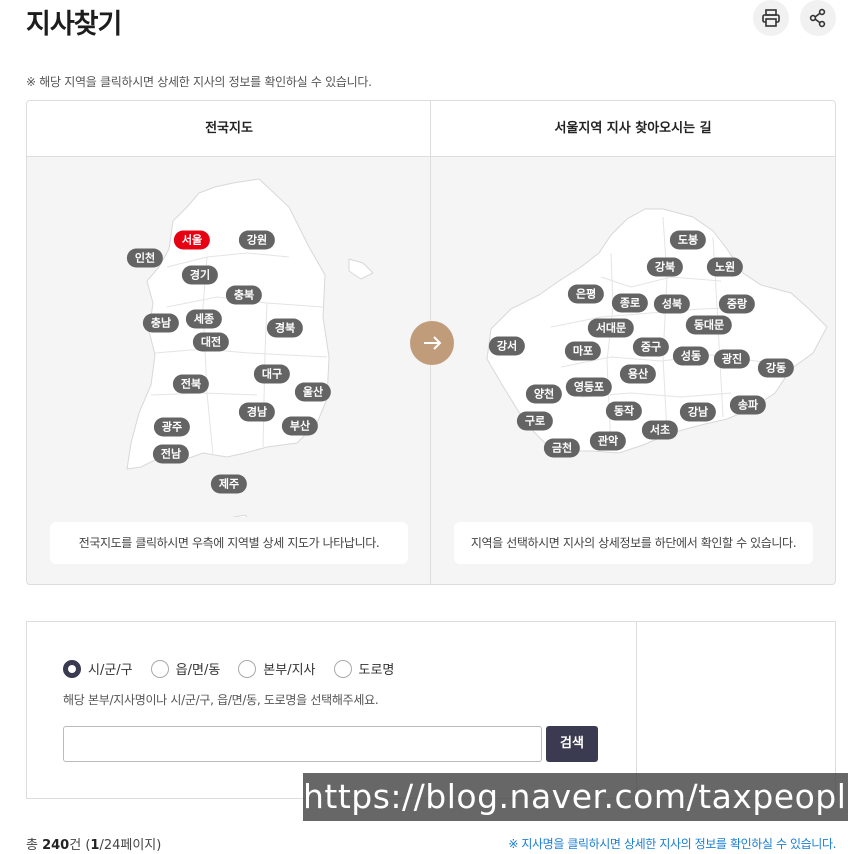 This screenshot has width=848, height=854. I want to click on region-pill: 경기, so click(200, 275).